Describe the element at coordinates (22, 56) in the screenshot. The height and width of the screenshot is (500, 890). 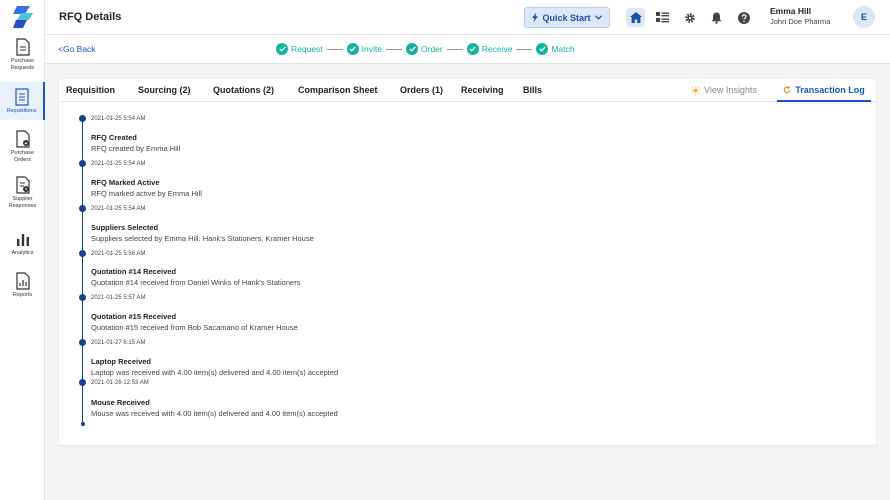
I see `sidebar-item-purchase-requests: Purchase Requests` at that location.